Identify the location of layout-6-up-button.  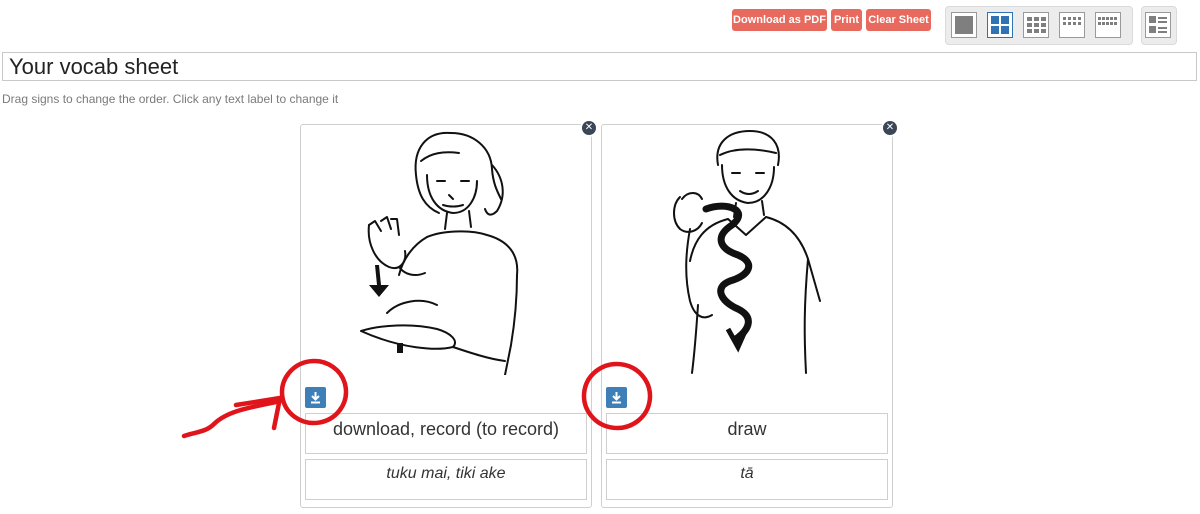
(1036, 25).